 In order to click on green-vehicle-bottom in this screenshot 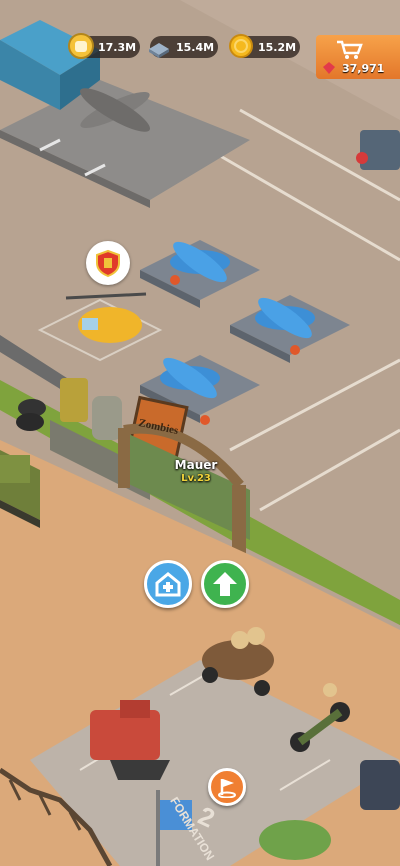, I will do `click(295, 840)`.